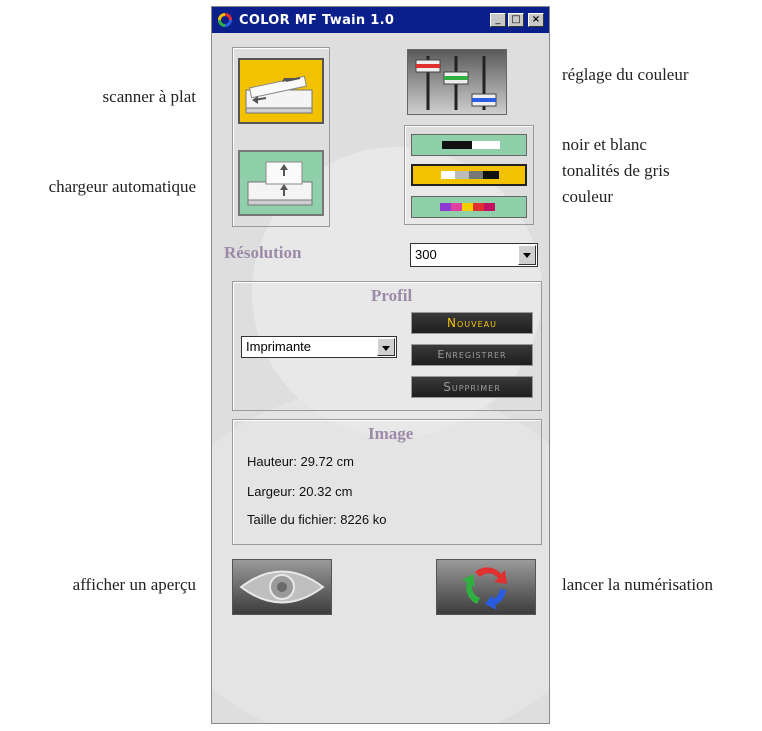 This screenshot has width=762, height=731. Describe the element at coordinates (279, 346) in the screenshot. I see `profile-value: Imprimante` at that location.